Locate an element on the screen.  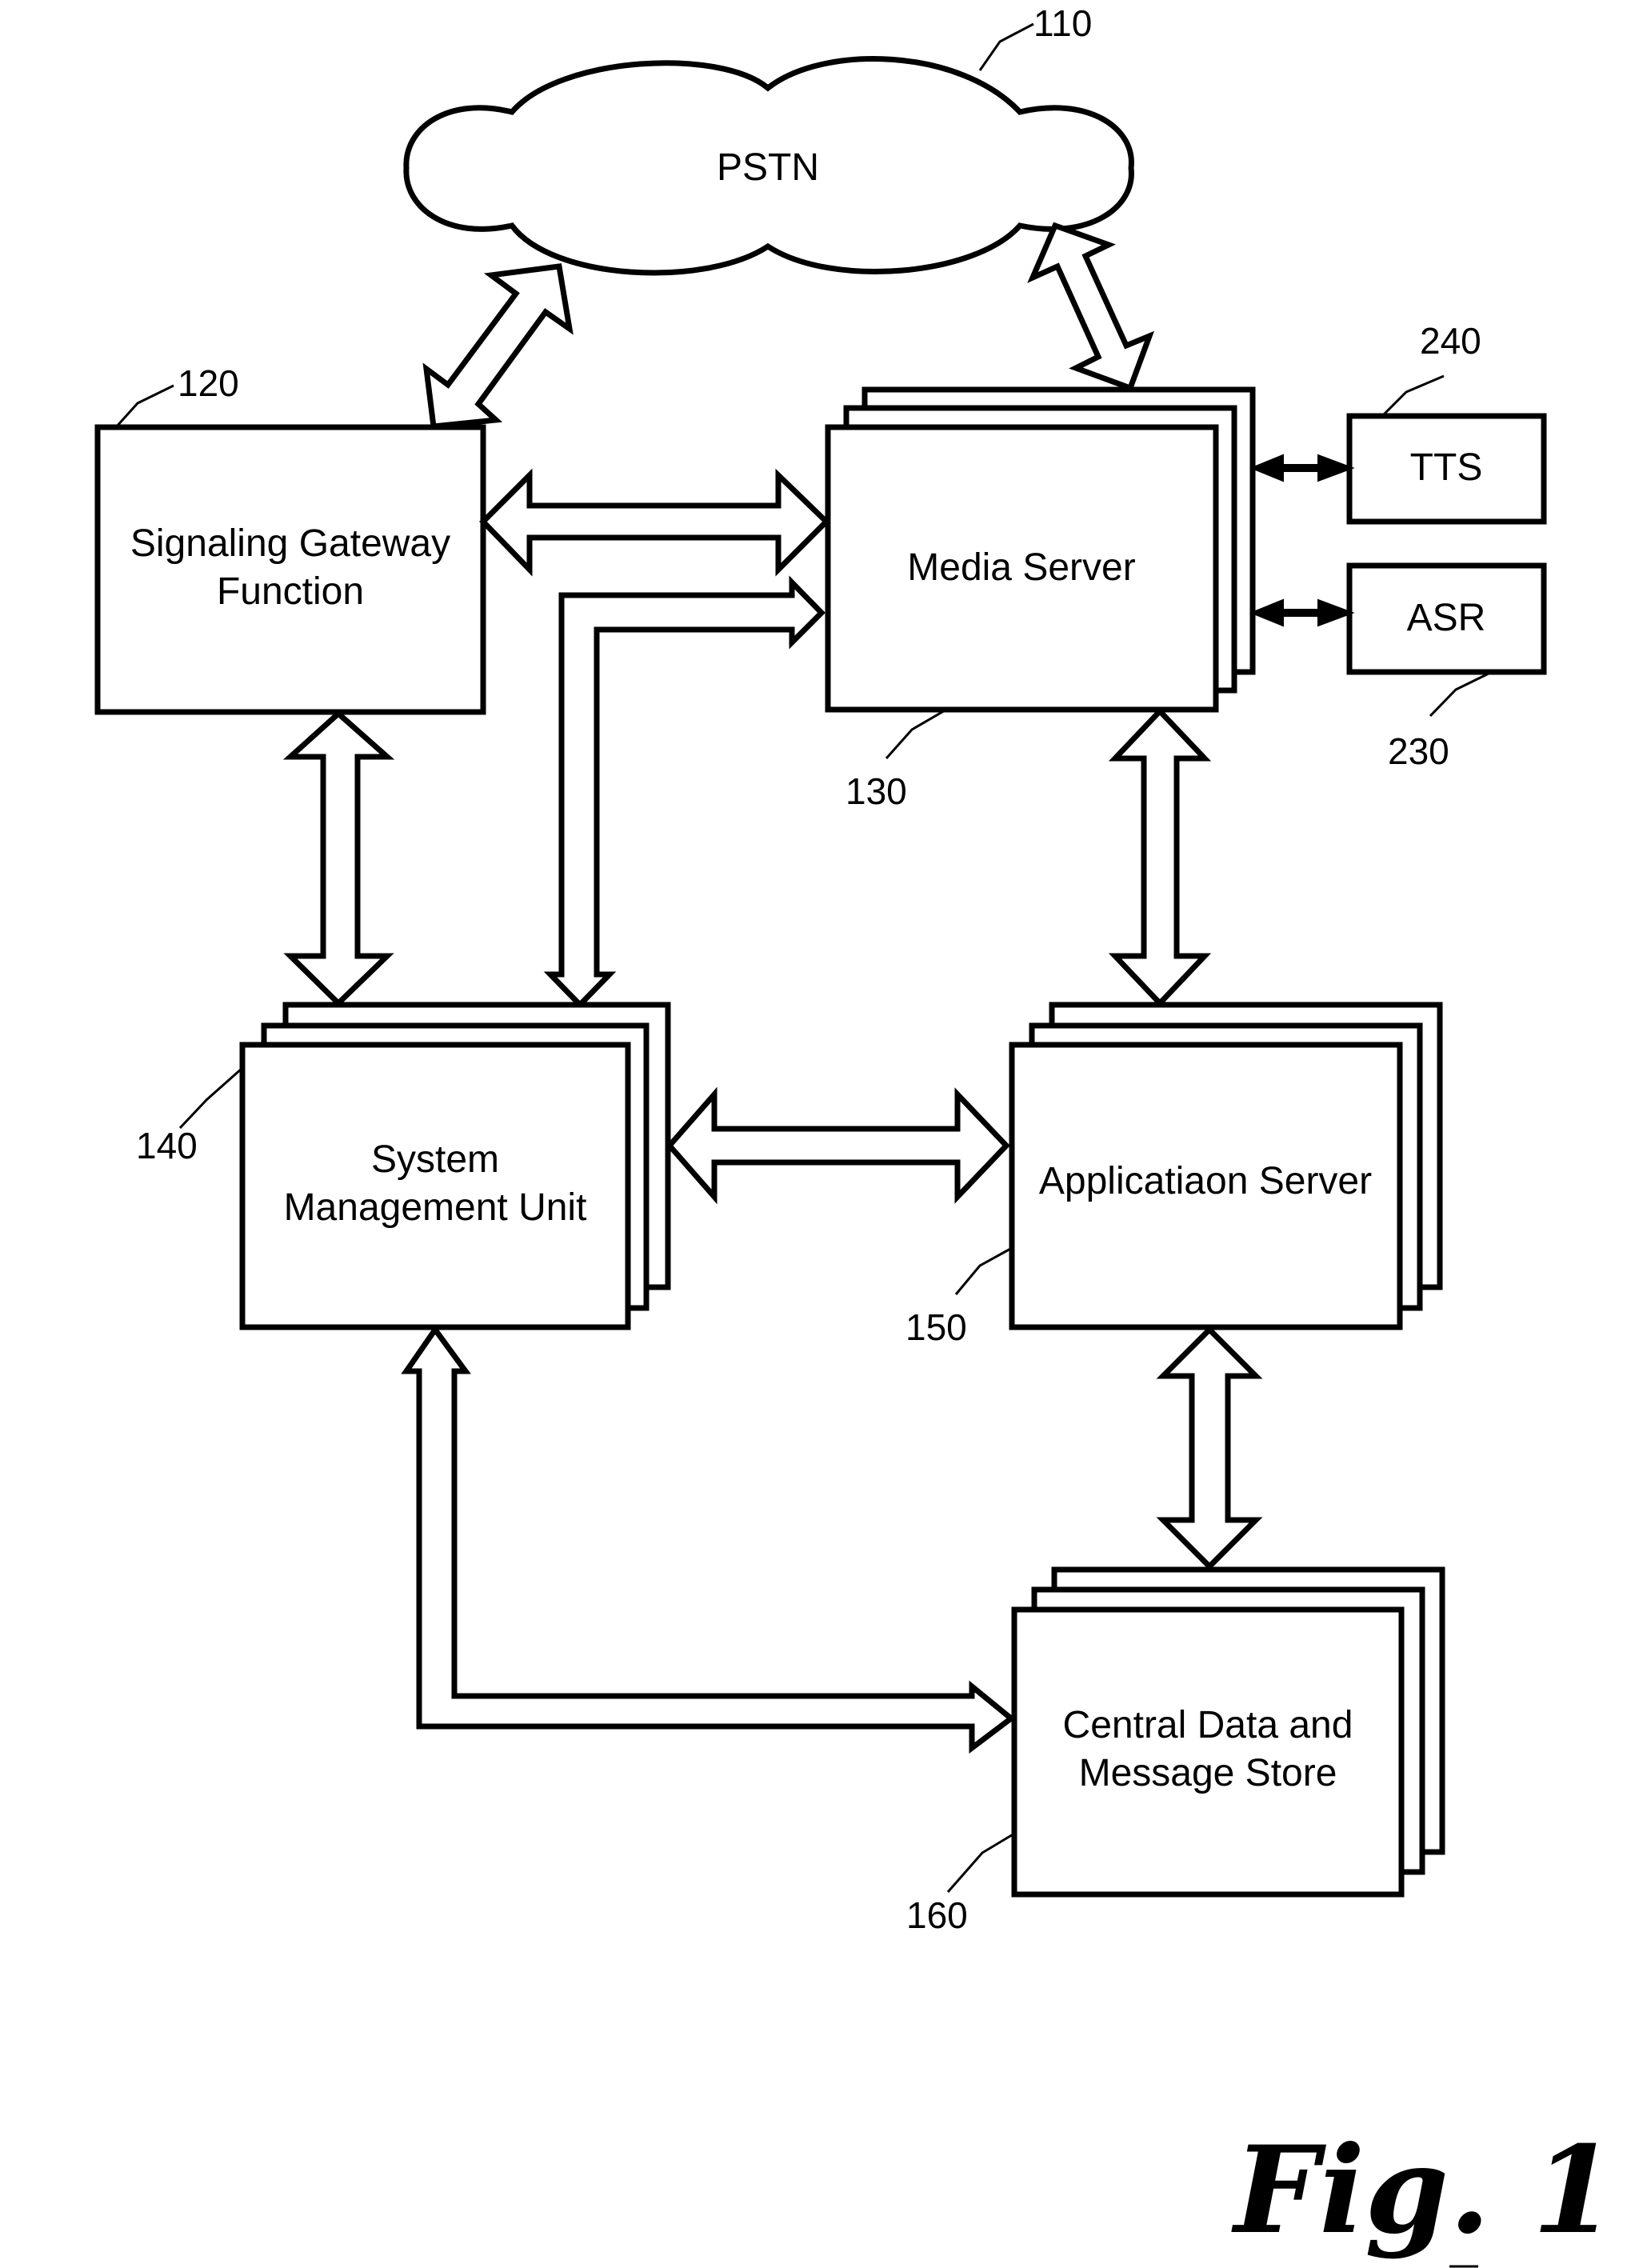
pstn-ref: 110 is located at coordinates (1062, 23).